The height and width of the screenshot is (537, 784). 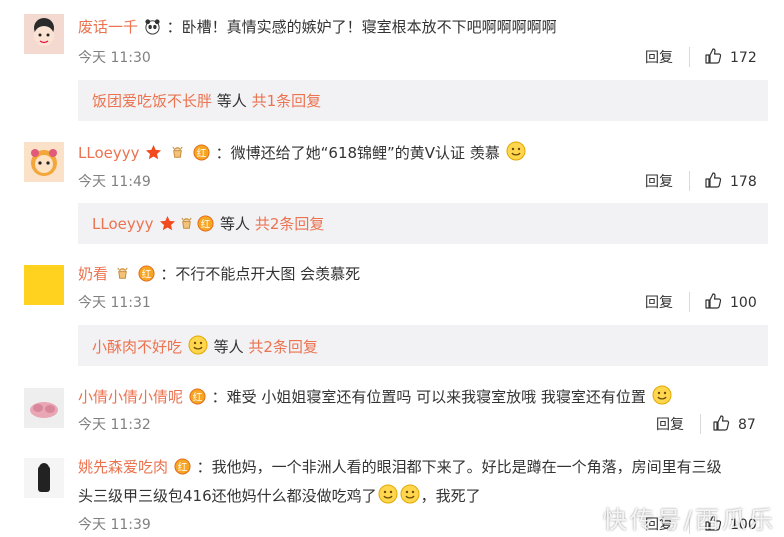 I want to click on sub-reply-count-link: 共1条回复, so click(x=287, y=101).